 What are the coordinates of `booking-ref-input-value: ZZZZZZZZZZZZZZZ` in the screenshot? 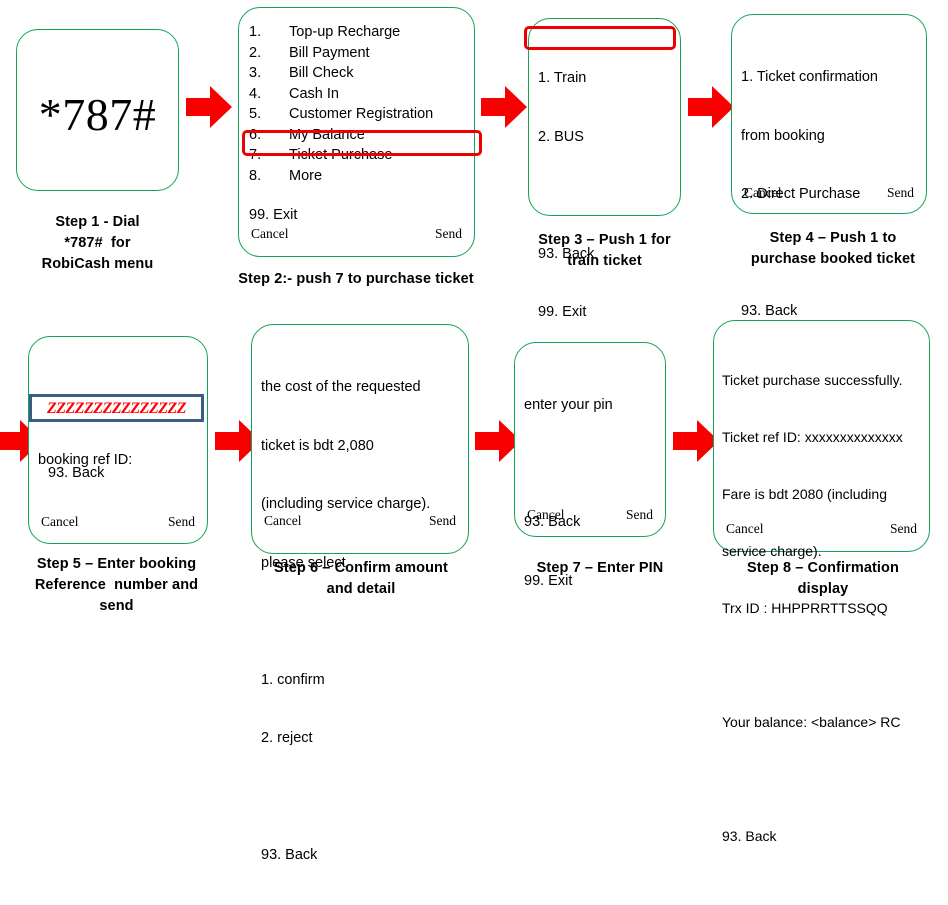 It's located at (116, 408).